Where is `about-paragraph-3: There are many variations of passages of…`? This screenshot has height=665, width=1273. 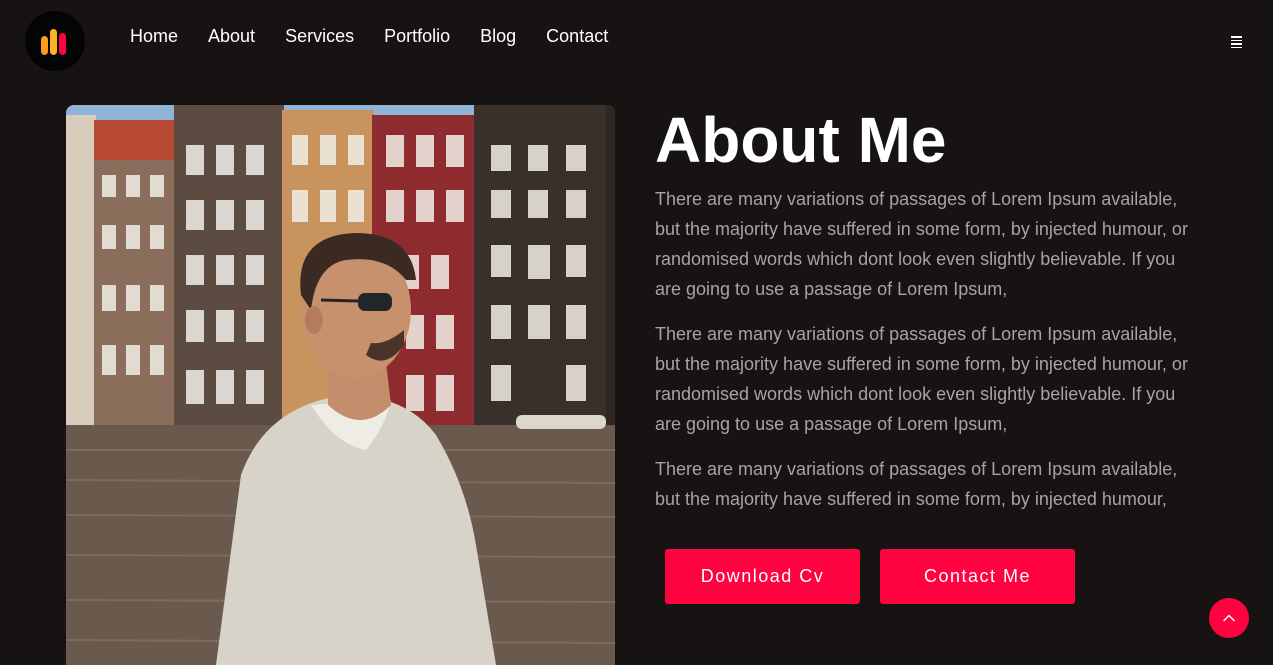 about-paragraph-3: There are many variations of passages of… is located at coordinates (916, 484).